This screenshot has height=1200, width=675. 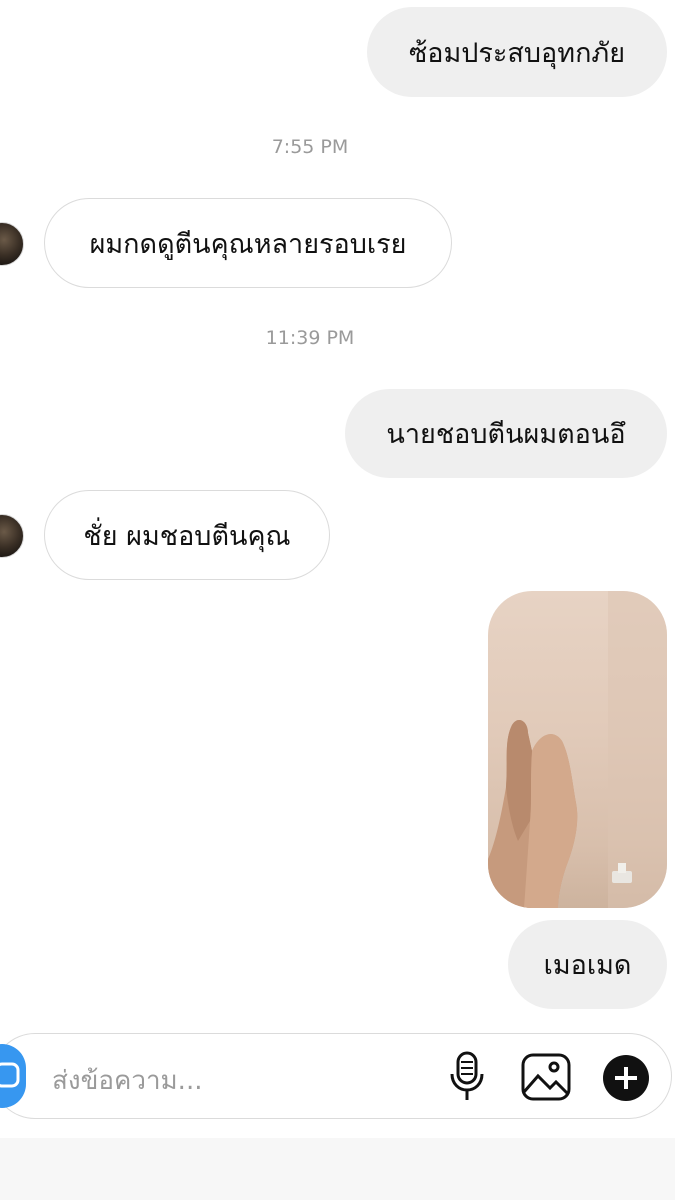 I want to click on message-bubble-incoming: ชั่ย ผมชอบตีนคุณ, so click(x=187, y=535).